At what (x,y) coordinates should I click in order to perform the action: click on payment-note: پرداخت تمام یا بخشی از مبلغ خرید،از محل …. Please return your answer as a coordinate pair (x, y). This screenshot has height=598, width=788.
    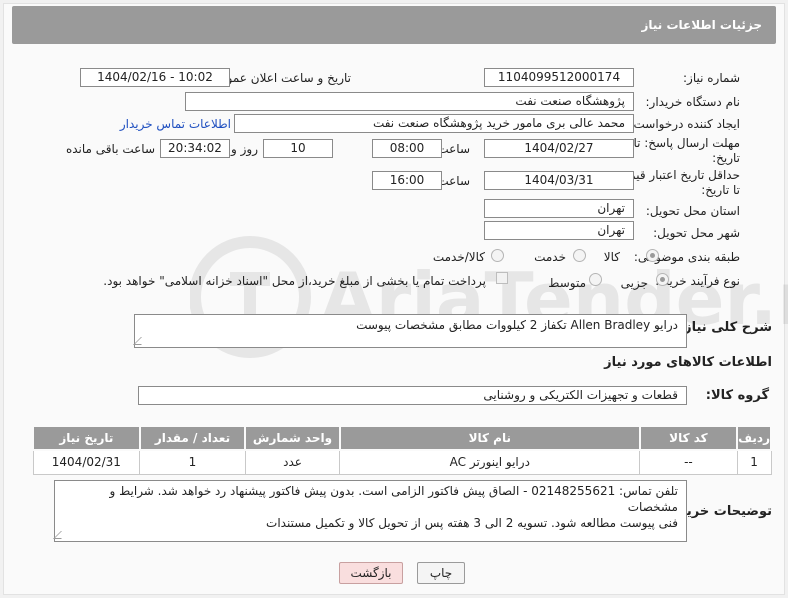
    Looking at the image, I should click on (294, 281).